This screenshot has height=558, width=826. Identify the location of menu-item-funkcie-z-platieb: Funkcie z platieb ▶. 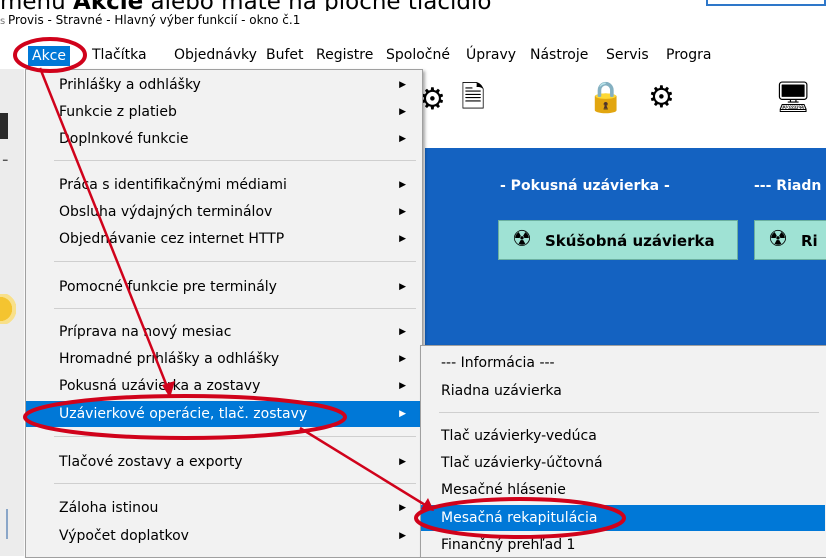
(223, 112).